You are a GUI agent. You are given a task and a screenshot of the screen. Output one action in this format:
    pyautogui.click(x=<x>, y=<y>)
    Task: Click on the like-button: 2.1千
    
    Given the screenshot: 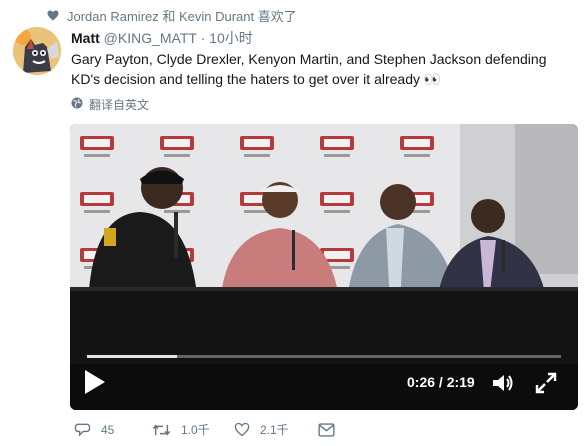 What is the action you would take?
    pyautogui.click(x=276, y=429)
    